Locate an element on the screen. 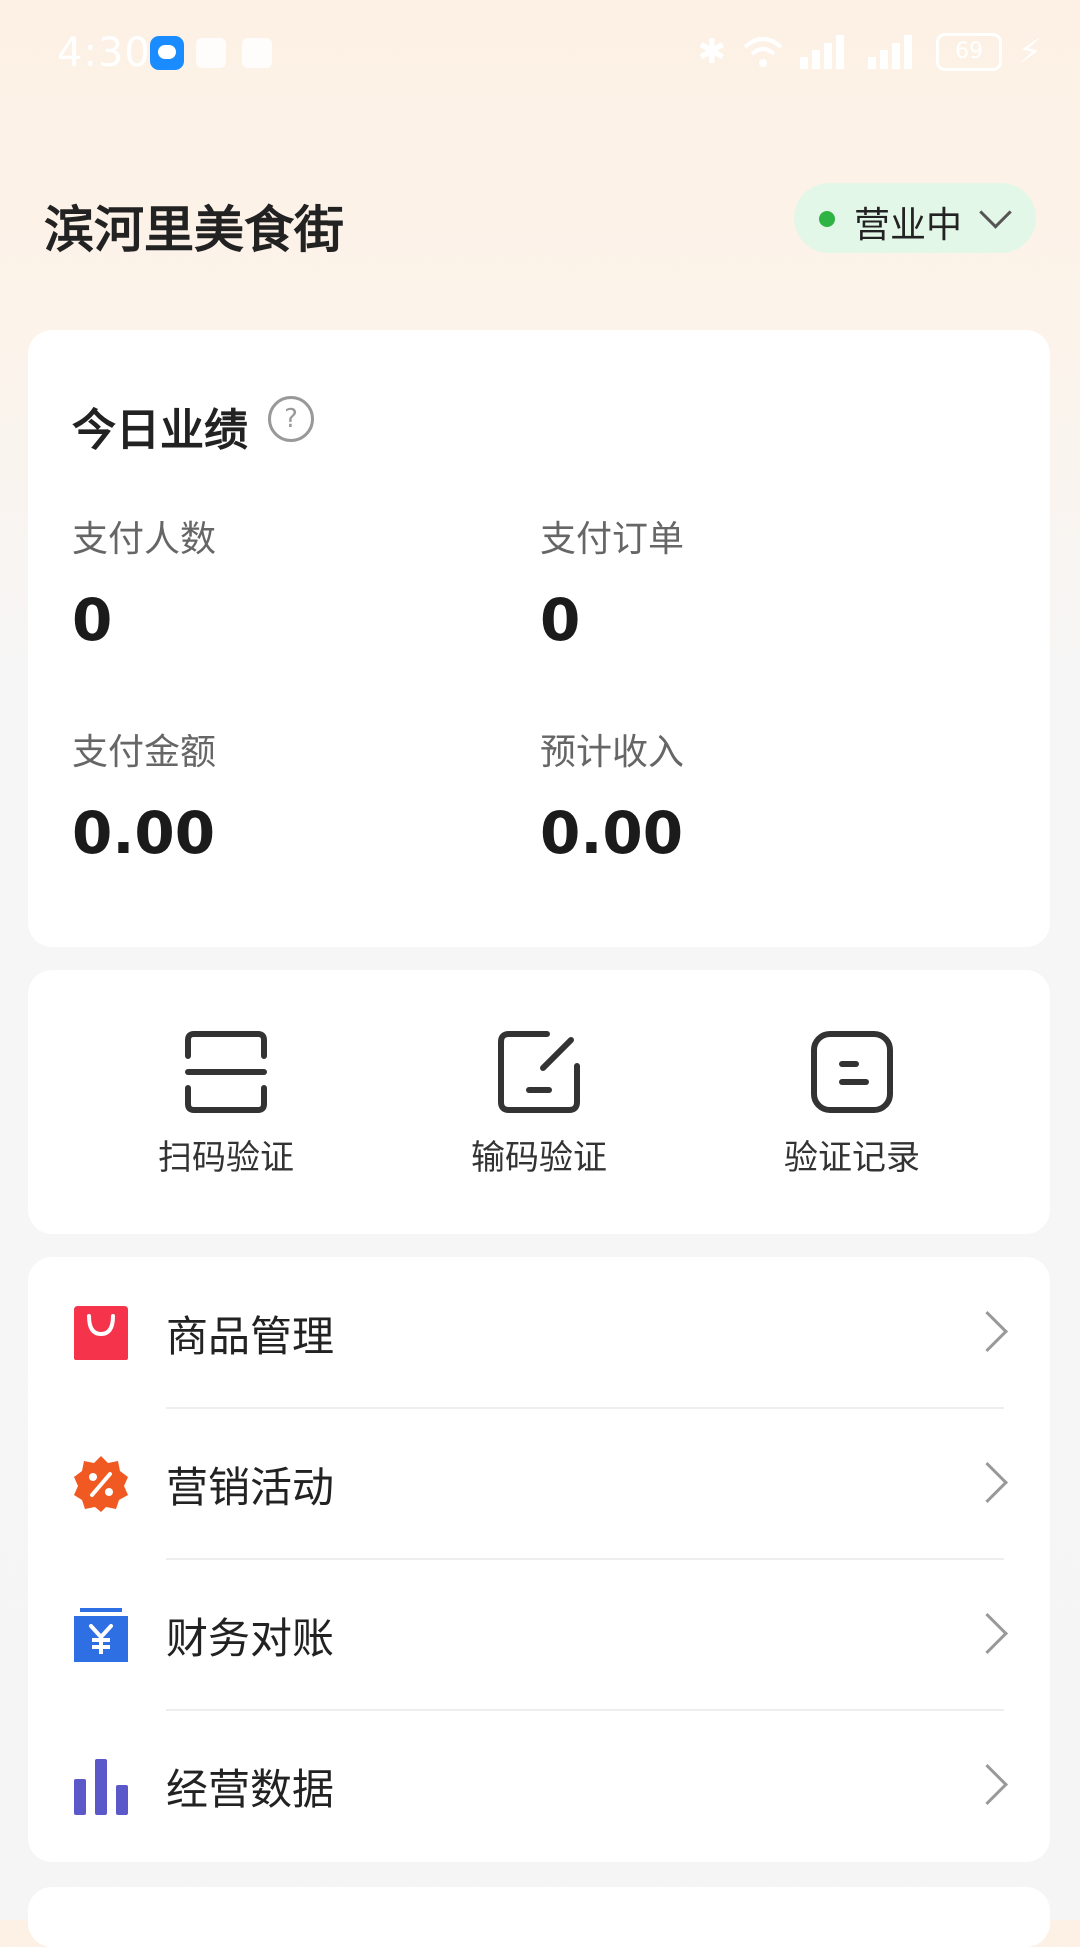 This screenshot has width=1080, height=1947. metric-expected-income: 预计收入 0.00 is located at coordinates (740, 795).